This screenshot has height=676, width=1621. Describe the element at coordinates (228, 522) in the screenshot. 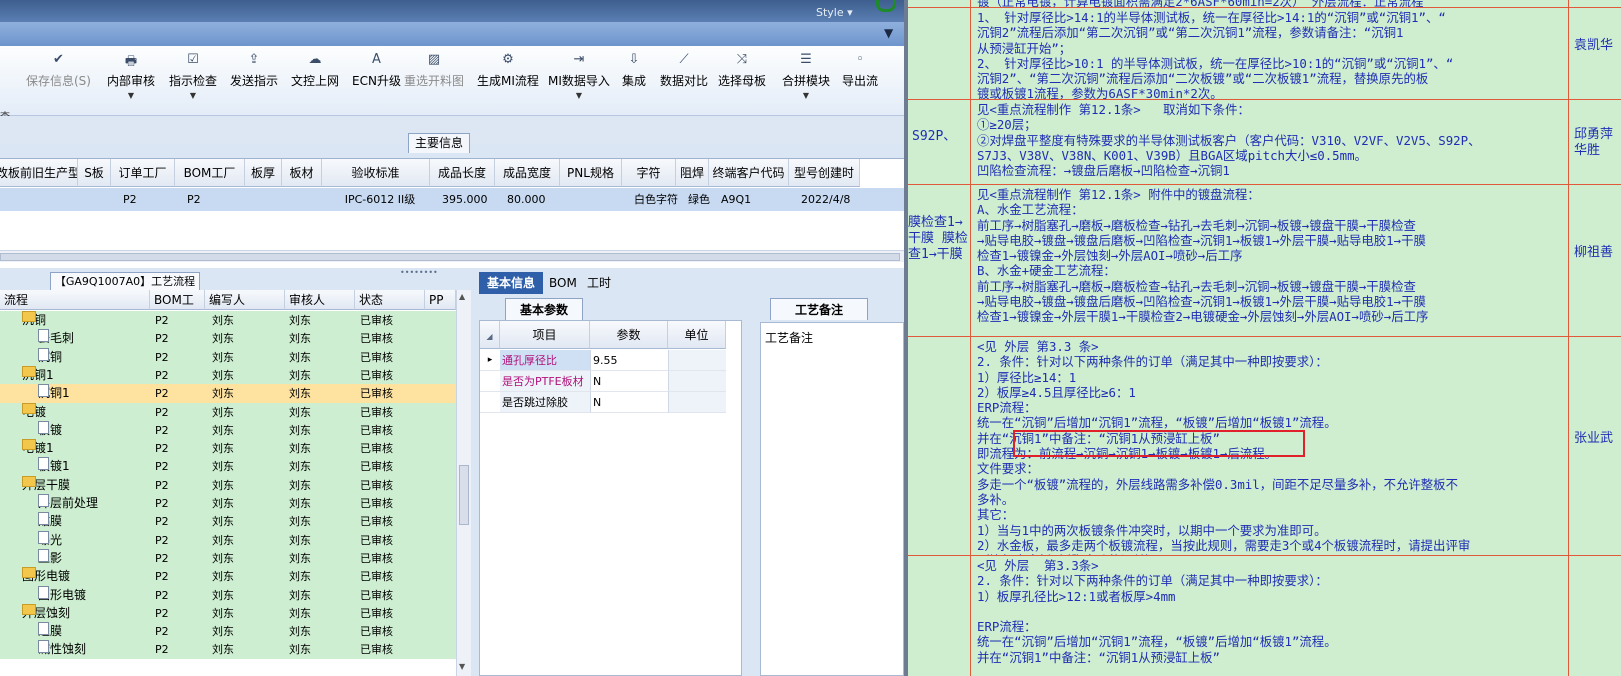

I see `tree-row: 贴膜 P2 刘东 刘东 已审核` at that location.